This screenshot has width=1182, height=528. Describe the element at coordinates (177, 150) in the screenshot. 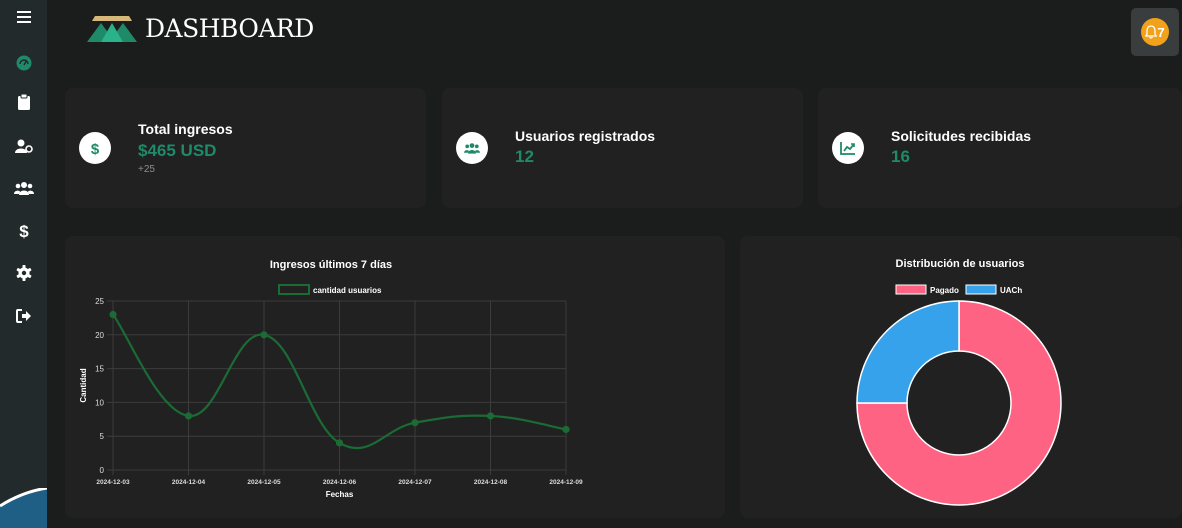

I see `stat-value: $465 USD` at that location.